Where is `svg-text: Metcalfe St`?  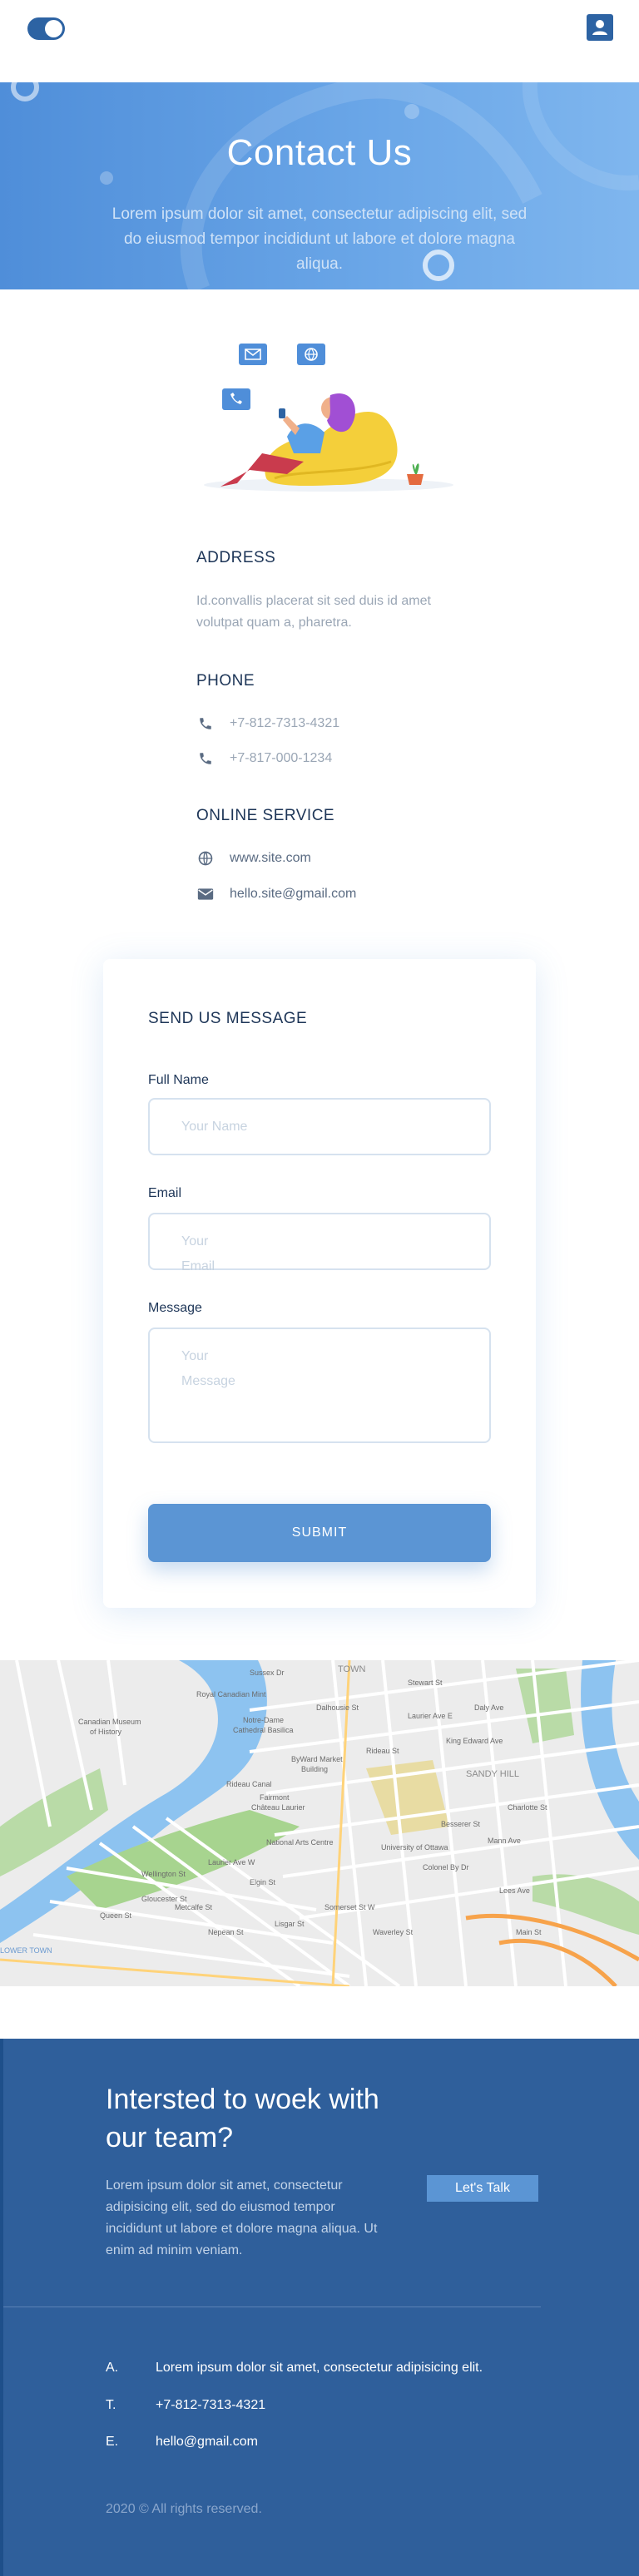
svg-text: Metcalfe St is located at coordinates (194, 1907).